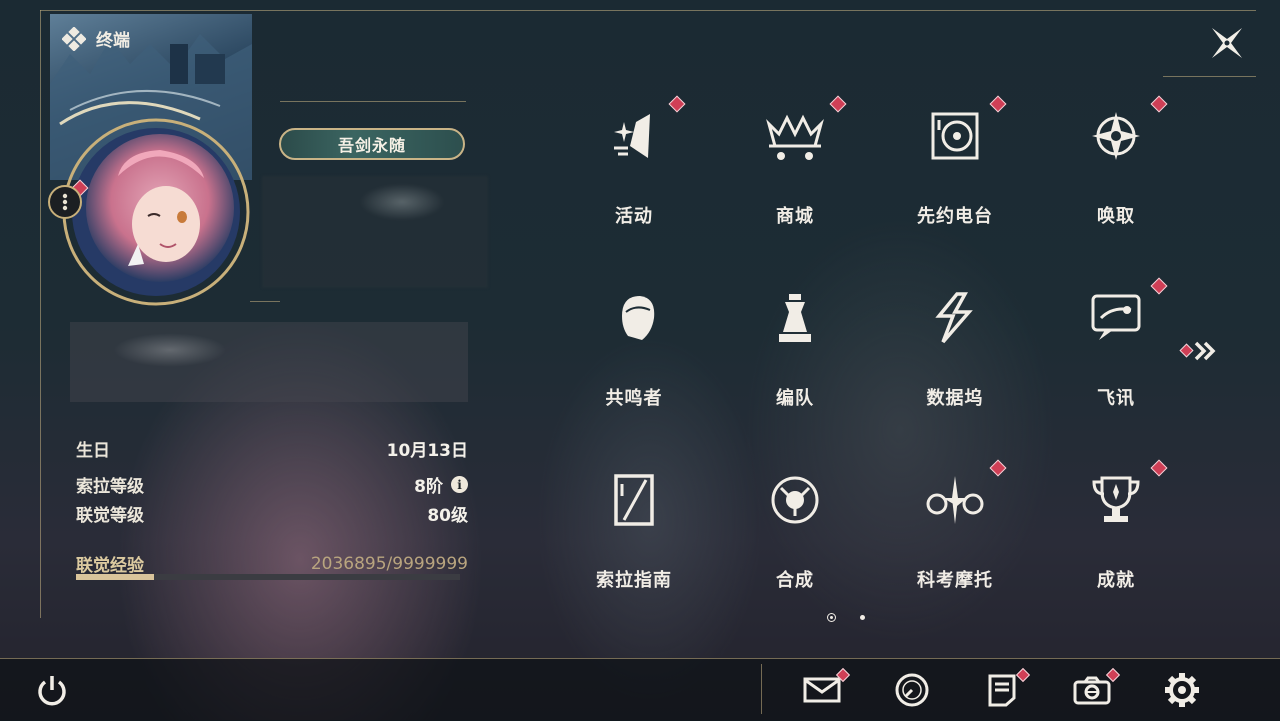  I want to click on menu-label: 索拉指南, so click(634, 580).